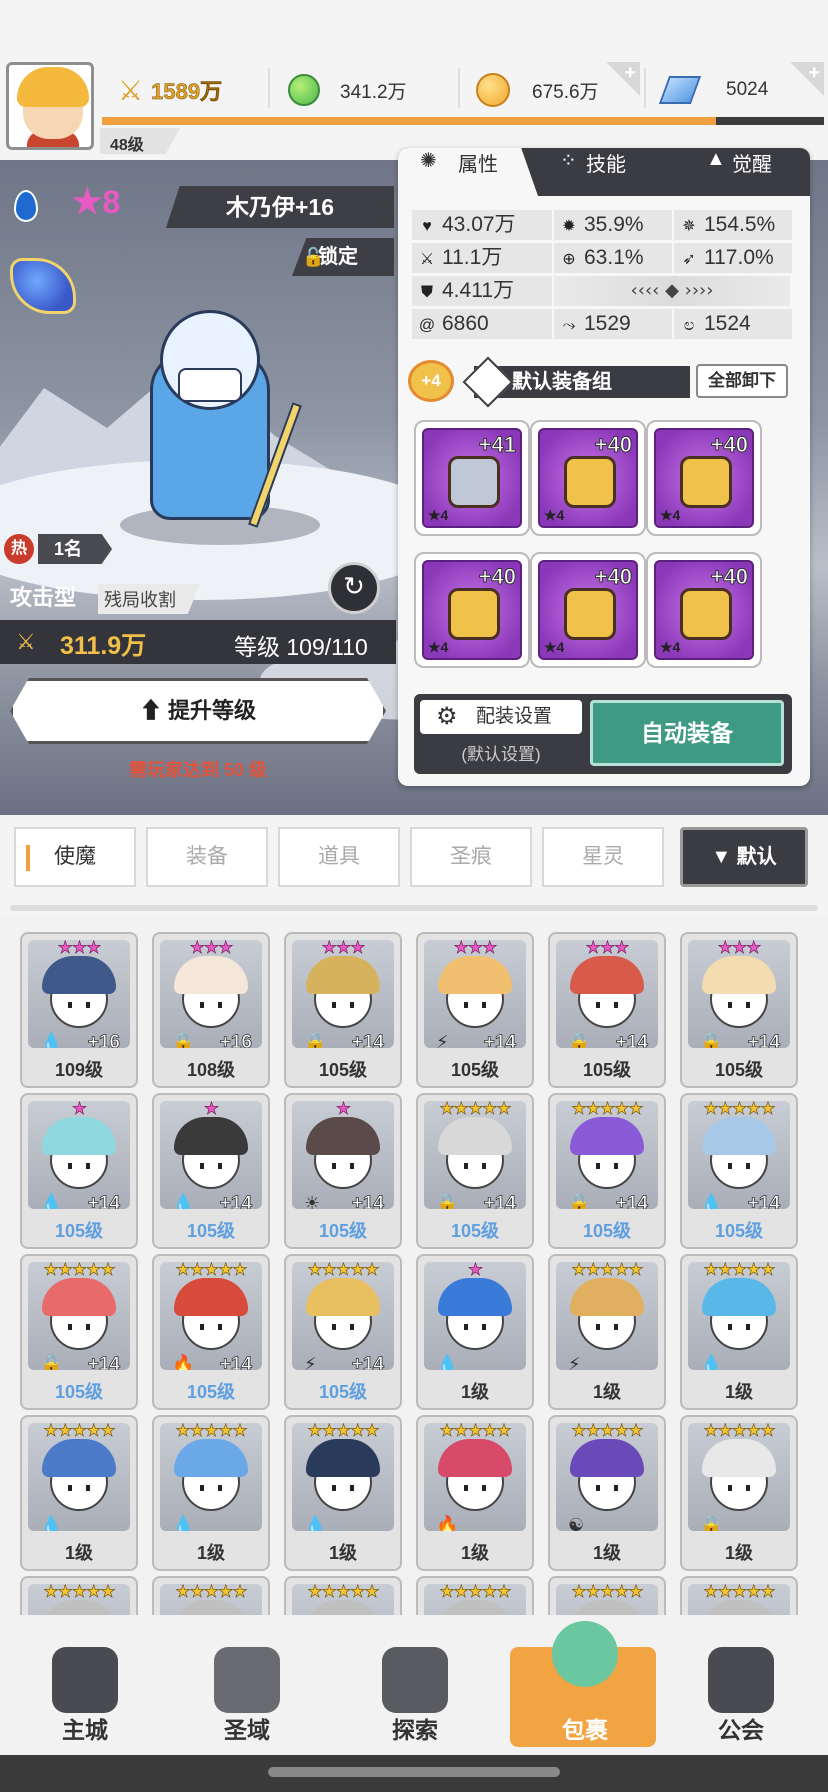 This screenshot has width=828, height=1792. Describe the element at coordinates (207, 857) in the screenshot. I see `tab-equipment: 装备` at that location.